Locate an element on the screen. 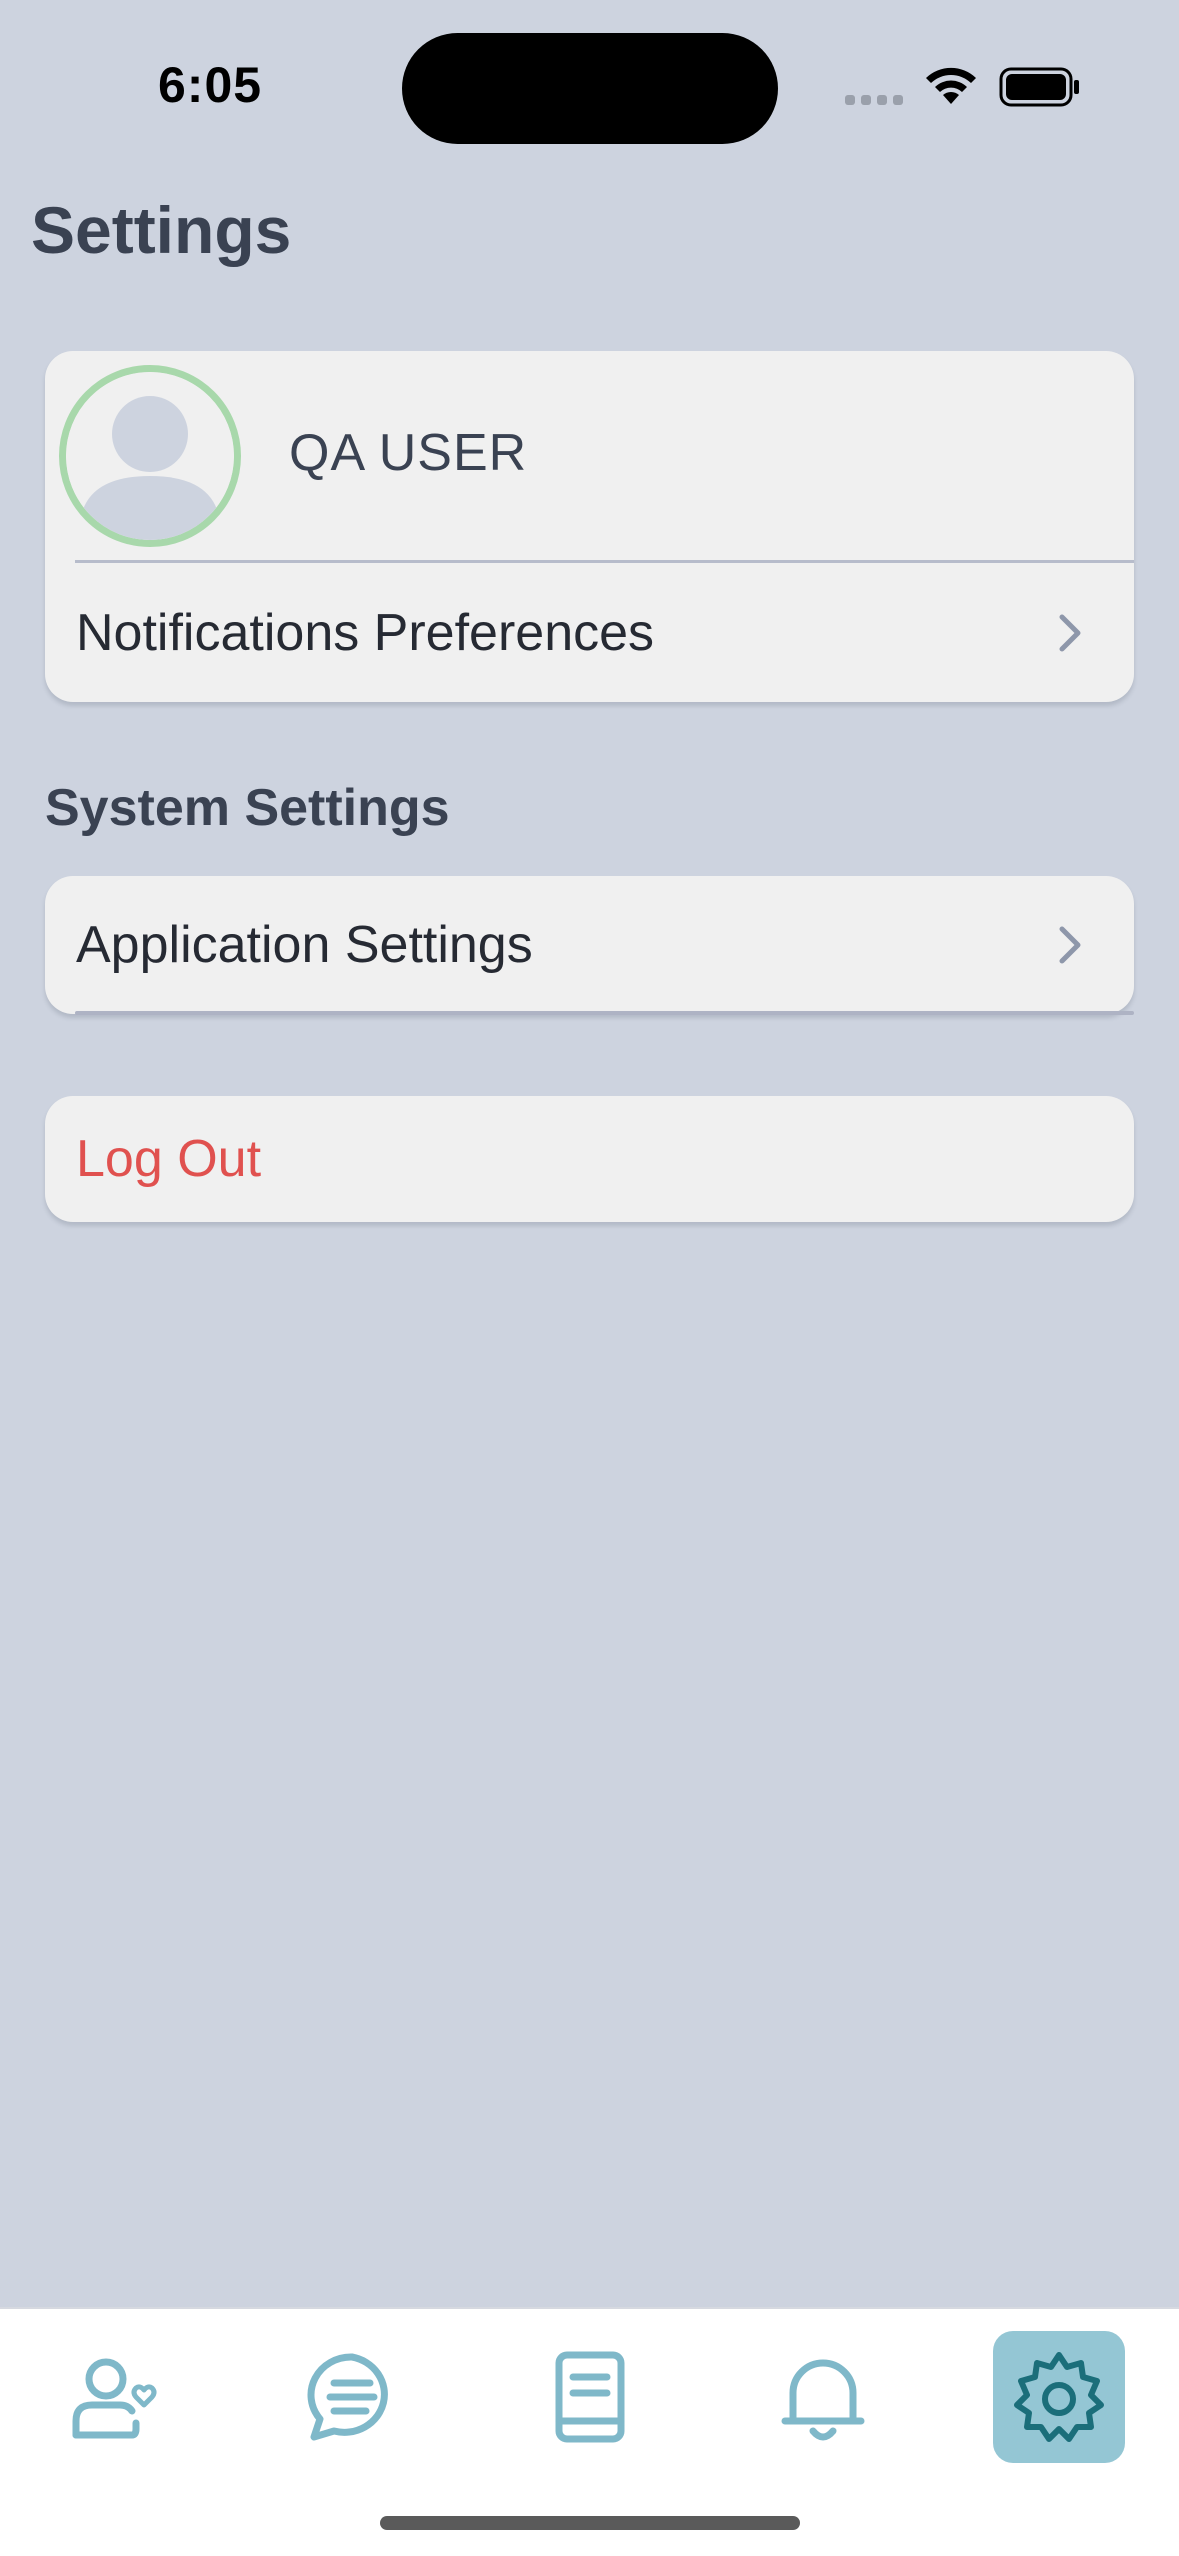 The height and width of the screenshot is (2556, 1179). chat-bubble-icon is located at coordinates (347, 2397).